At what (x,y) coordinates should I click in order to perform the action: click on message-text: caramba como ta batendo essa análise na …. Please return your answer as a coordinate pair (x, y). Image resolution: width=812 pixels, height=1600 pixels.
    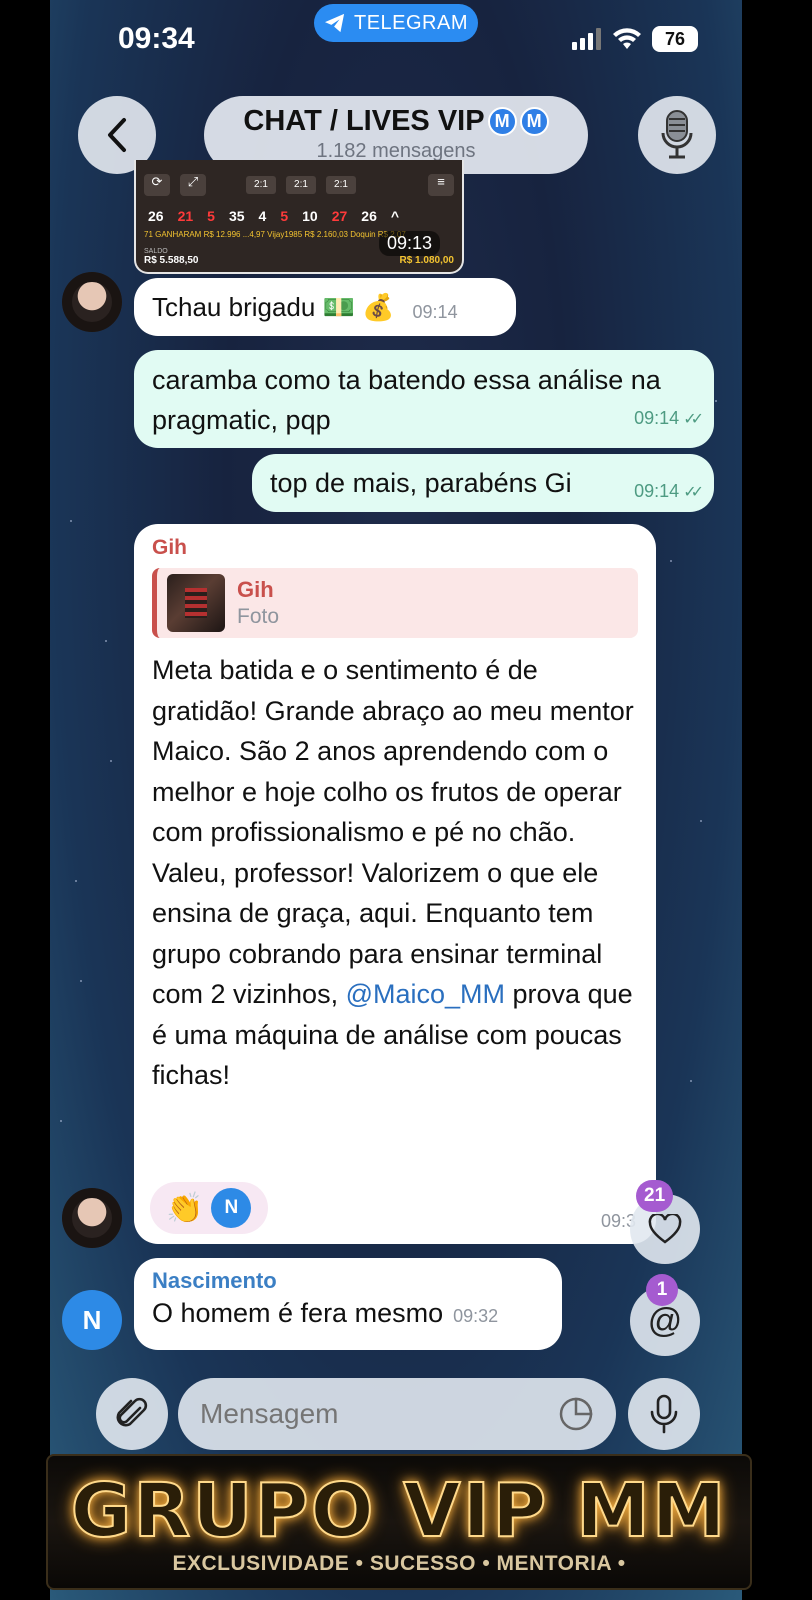
    Looking at the image, I should click on (406, 400).